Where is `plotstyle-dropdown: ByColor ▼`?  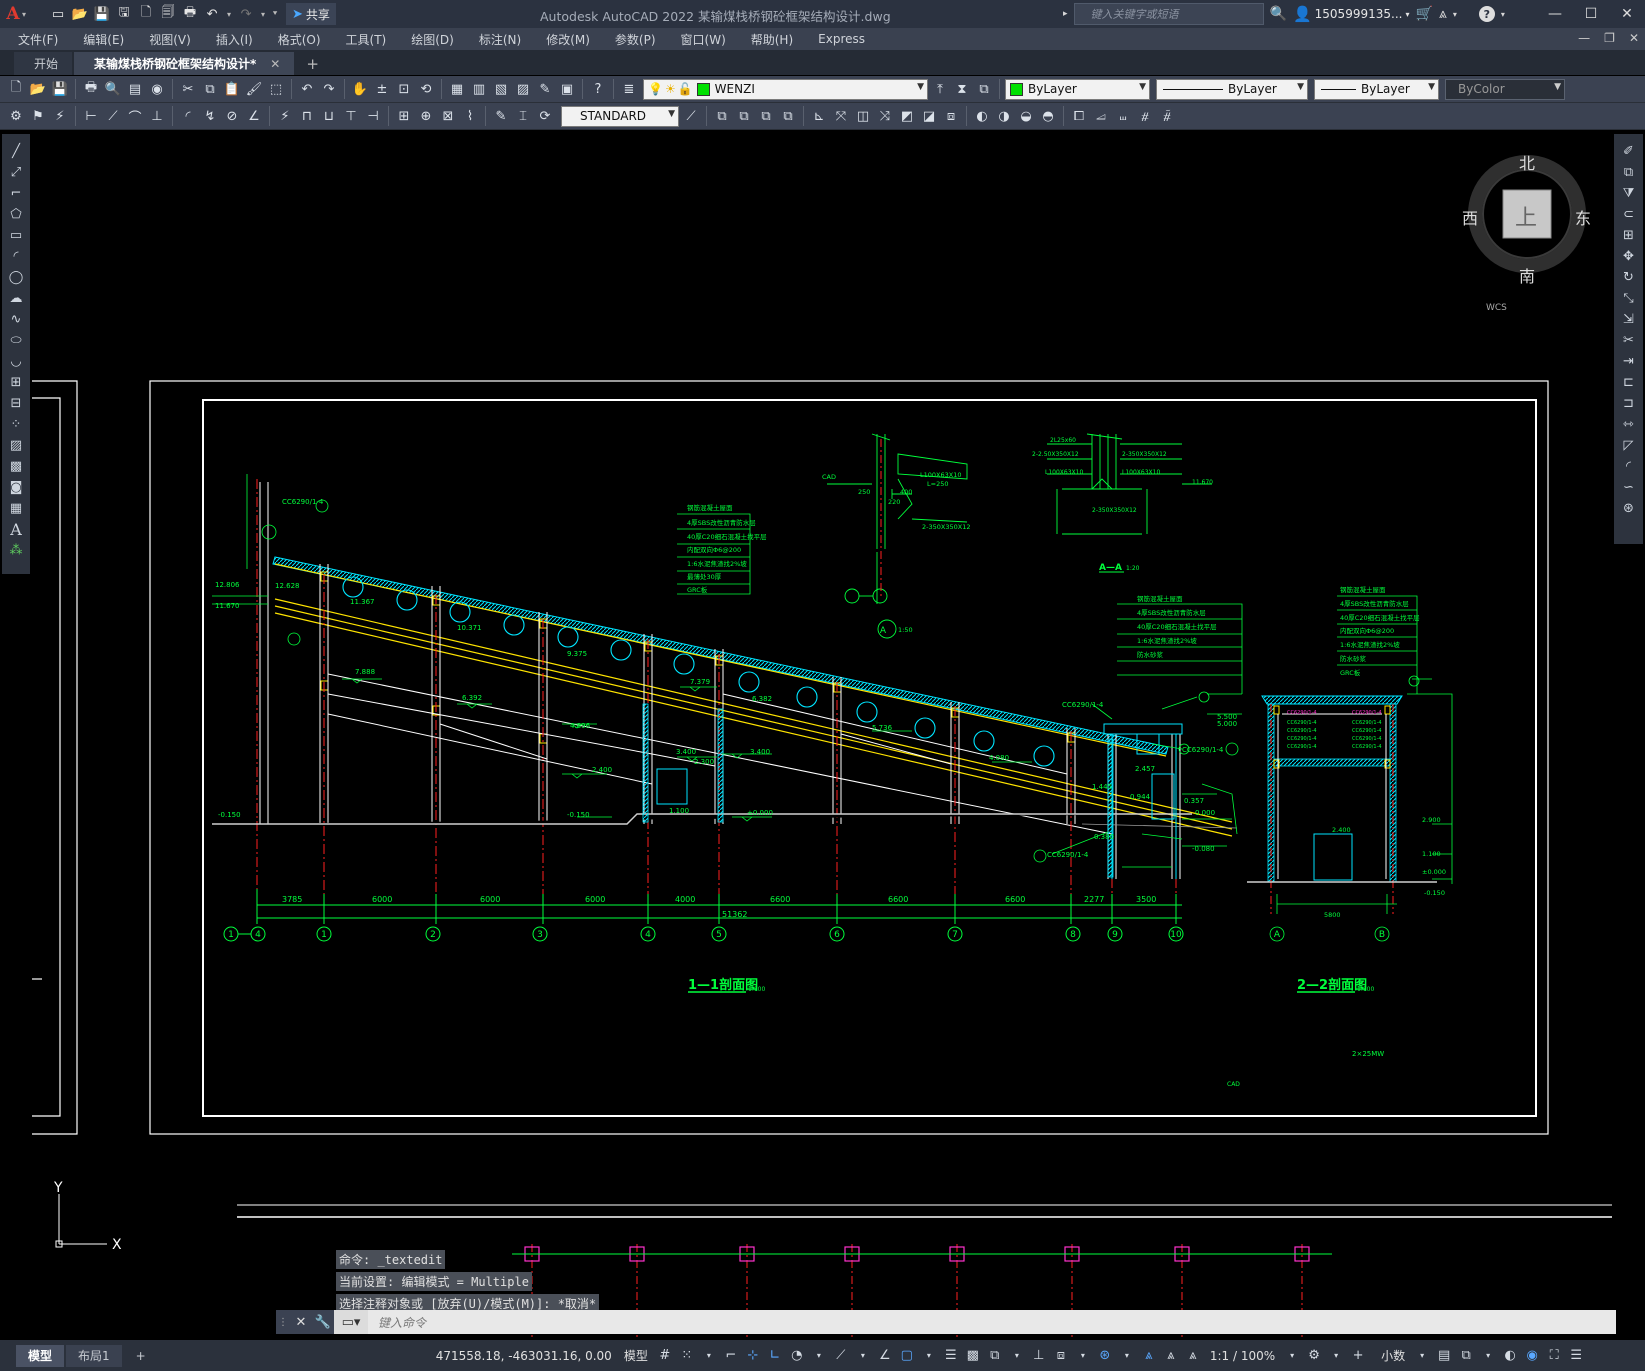 plotstyle-dropdown: ByColor ▼ is located at coordinates (1505, 89).